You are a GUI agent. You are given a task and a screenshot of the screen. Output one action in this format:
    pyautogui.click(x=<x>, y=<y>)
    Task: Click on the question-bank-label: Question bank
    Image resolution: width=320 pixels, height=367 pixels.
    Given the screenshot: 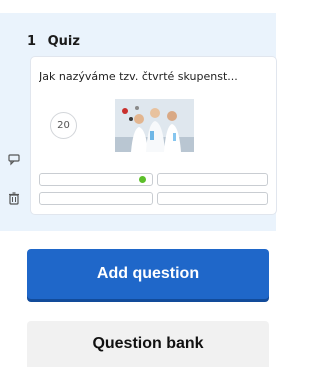 What is the action you would take?
    pyautogui.click(x=148, y=343)
    